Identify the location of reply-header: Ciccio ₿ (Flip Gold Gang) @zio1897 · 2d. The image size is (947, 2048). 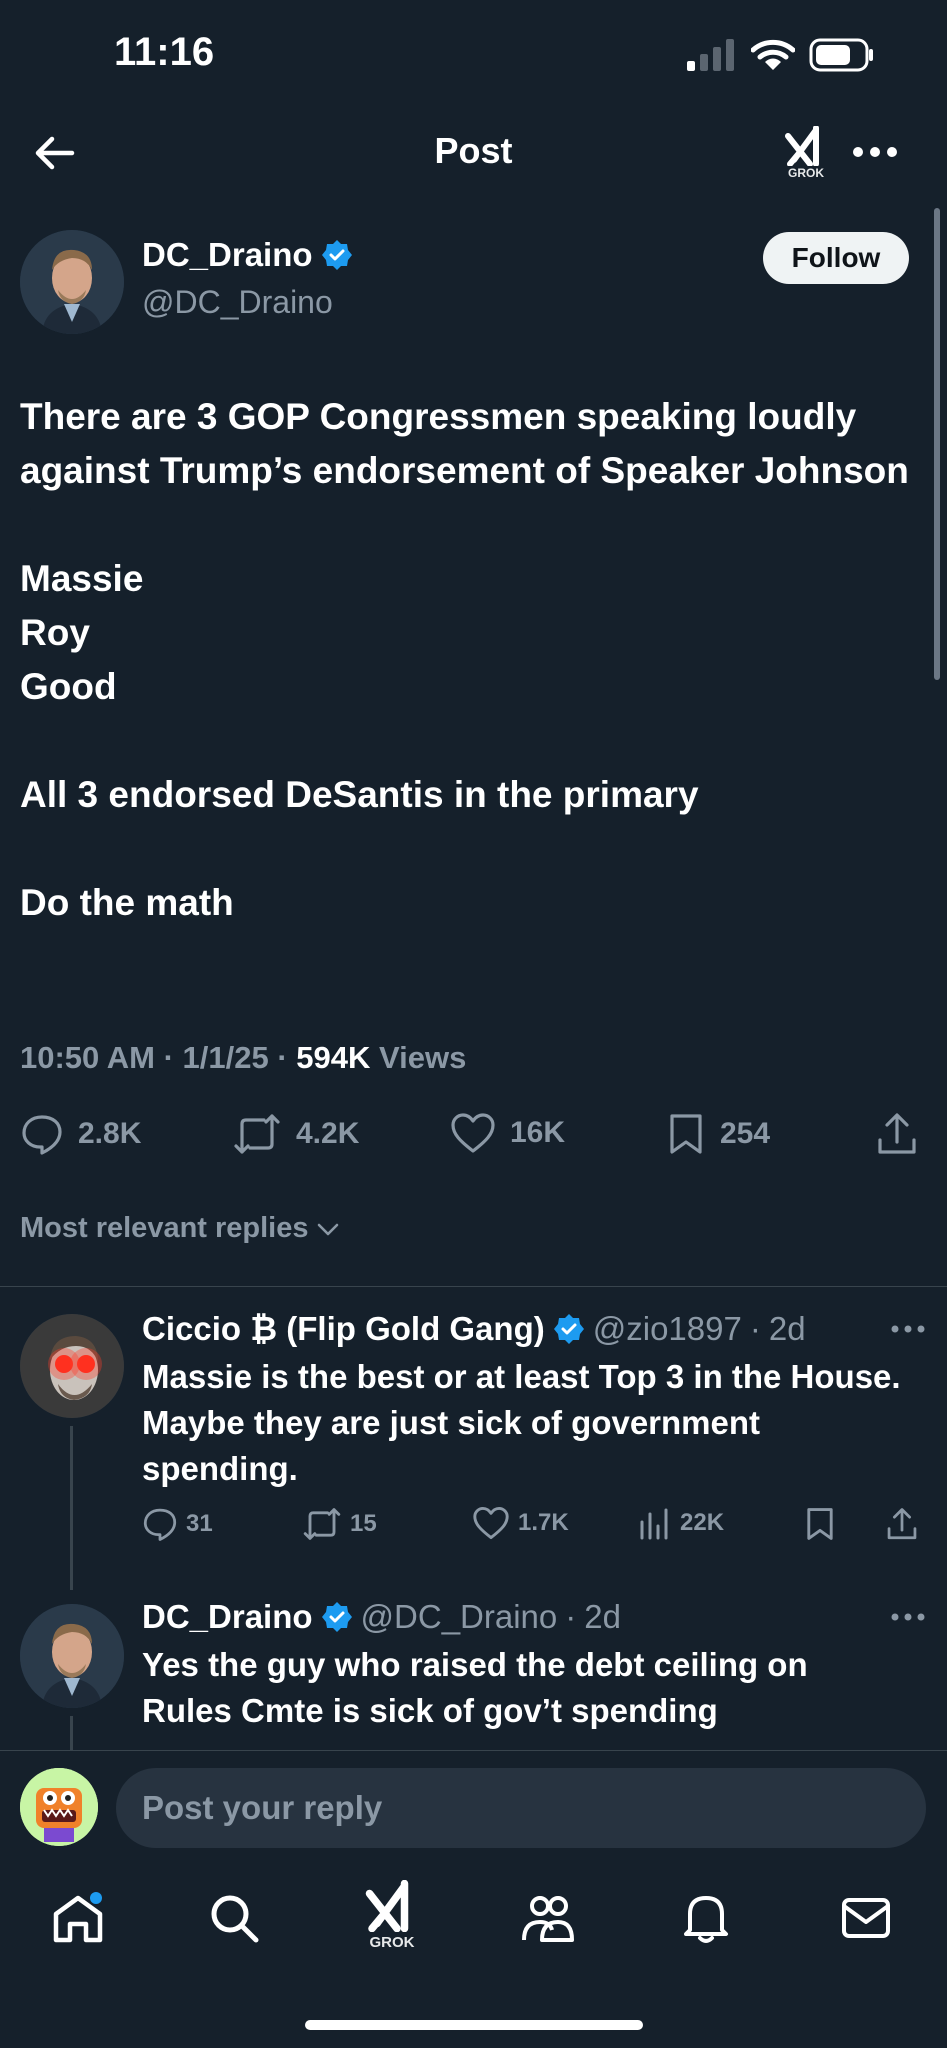
(474, 1329).